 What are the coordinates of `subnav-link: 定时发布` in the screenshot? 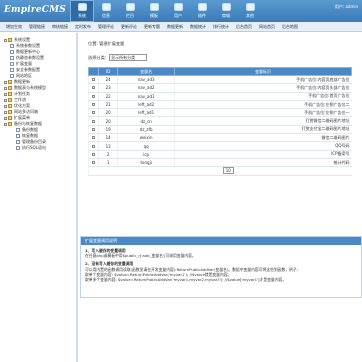 It's located at (83, 27).